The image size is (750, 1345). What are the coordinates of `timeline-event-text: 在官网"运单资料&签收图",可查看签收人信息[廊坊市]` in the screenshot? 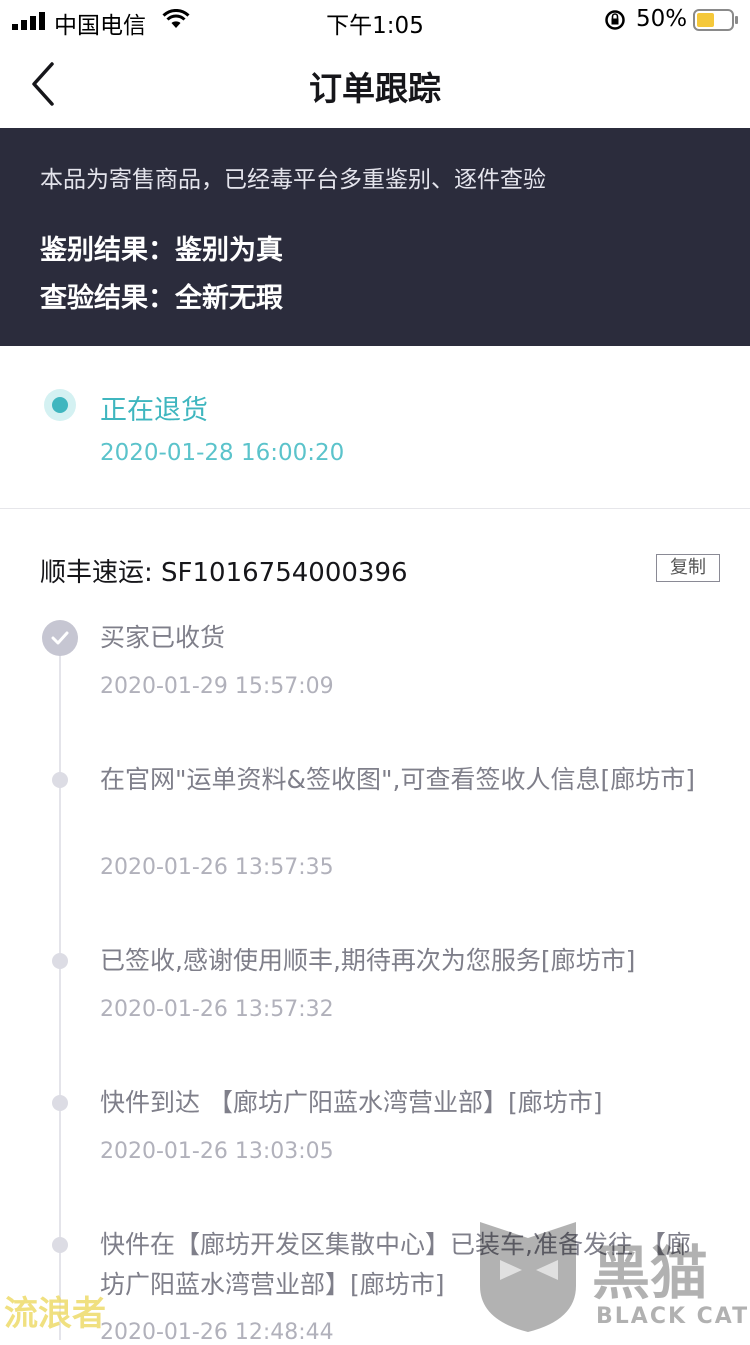 It's located at (397, 779).